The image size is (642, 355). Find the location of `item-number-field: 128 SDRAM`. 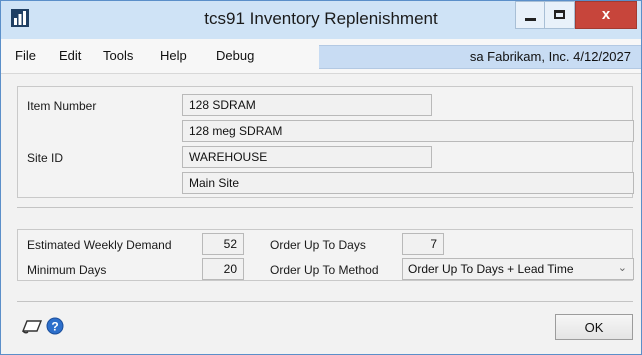

item-number-field: 128 SDRAM is located at coordinates (307, 105).